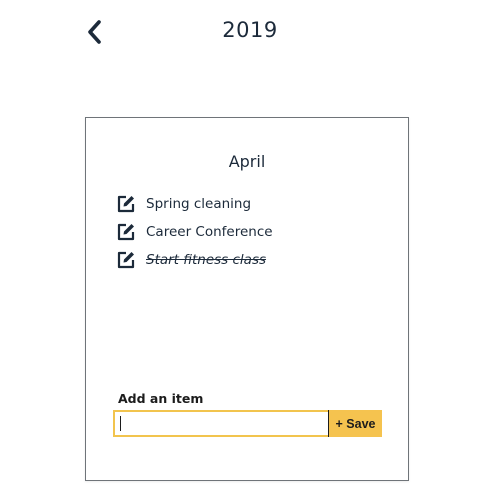  What do you see at coordinates (209, 232) in the screenshot?
I see `item-label: Career Conference` at bounding box center [209, 232].